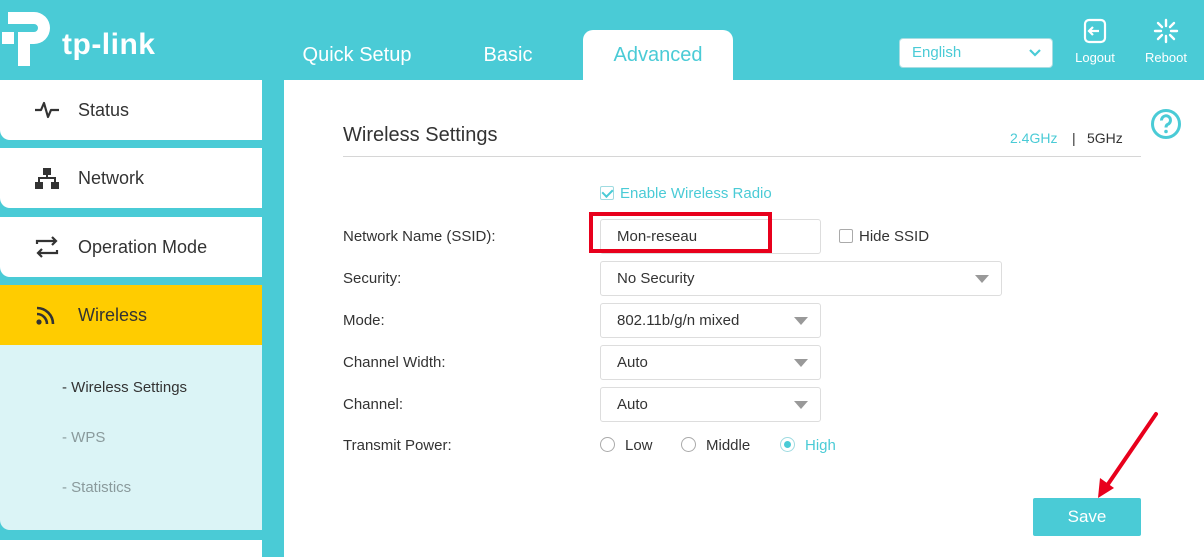 This screenshot has height=557, width=1204. Describe the element at coordinates (710, 404) in the screenshot. I see `channel-select: Auto` at that location.